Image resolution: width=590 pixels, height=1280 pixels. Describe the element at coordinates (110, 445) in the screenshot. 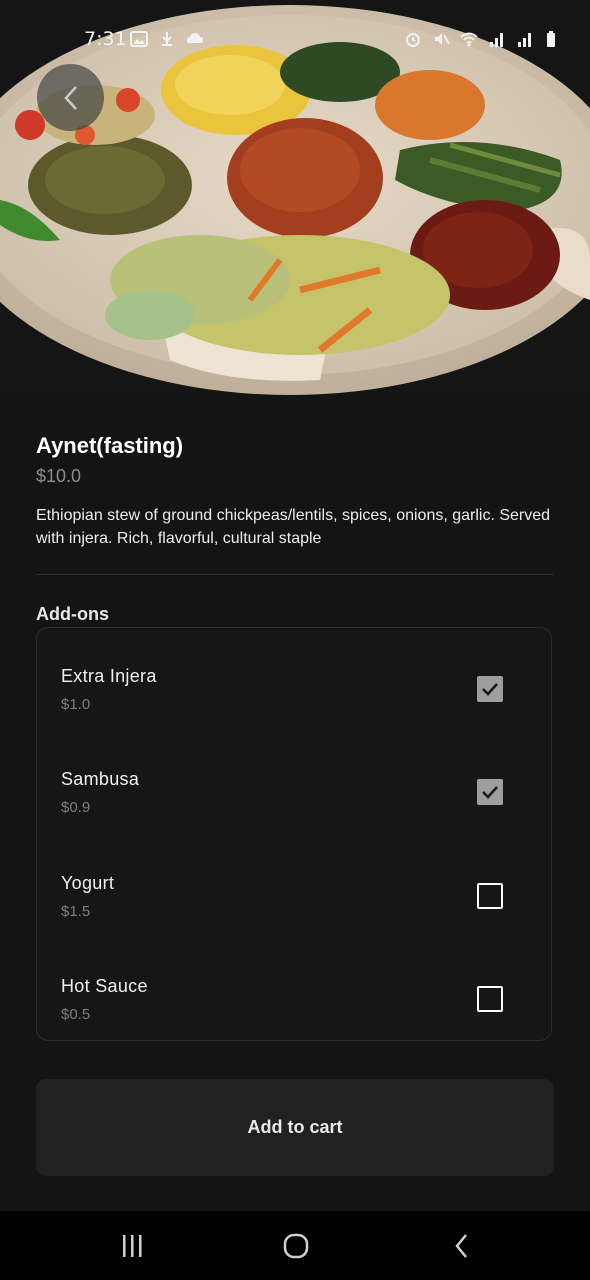

I see `item-title: Aynet(fasting)` at that location.